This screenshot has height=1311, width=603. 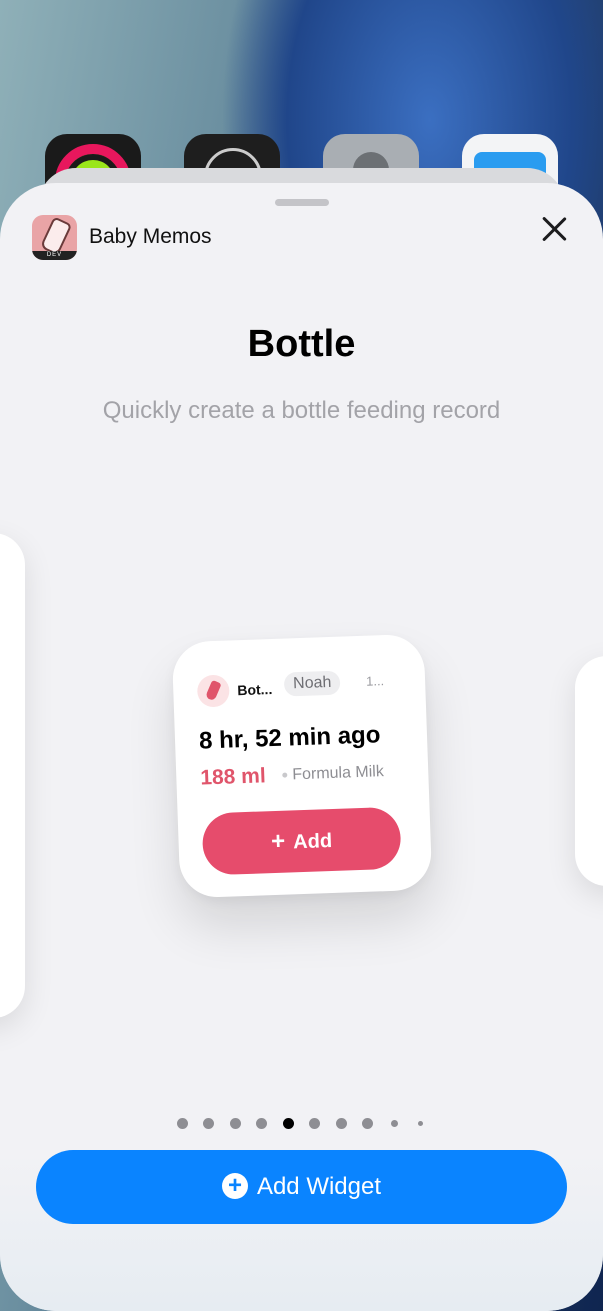 I want to click on page-indicator, so click(x=301, y=1125).